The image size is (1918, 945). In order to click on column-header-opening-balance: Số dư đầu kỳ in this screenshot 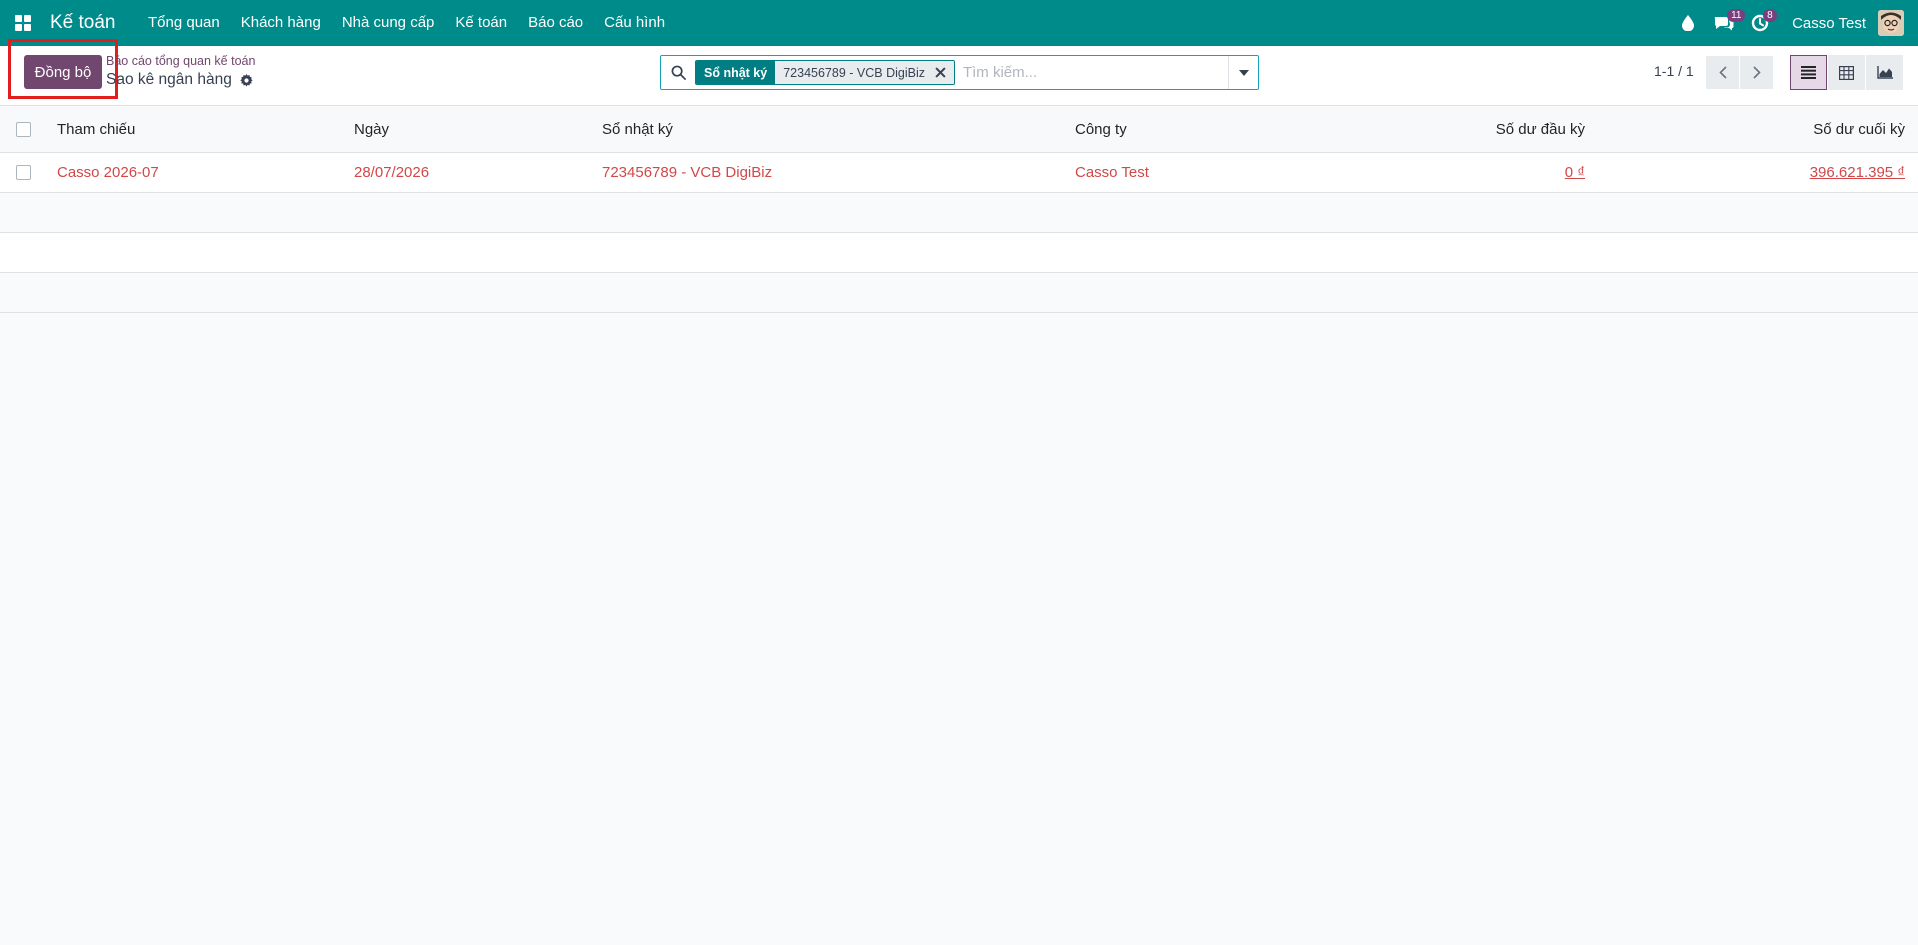, I will do `click(1452, 129)`.